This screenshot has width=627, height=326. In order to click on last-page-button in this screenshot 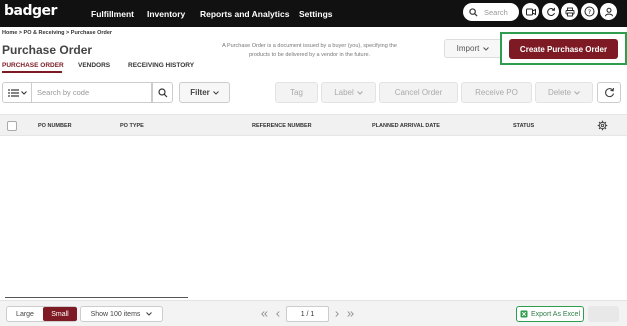, I will do `click(350, 314)`.